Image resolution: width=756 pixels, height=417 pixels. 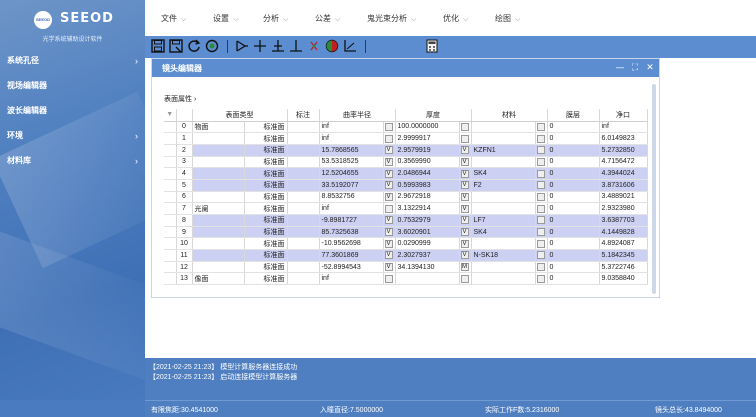 What do you see at coordinates (194, 46) in the screenshot?
I see `refresh-icon` at bounding box center [194, 46].